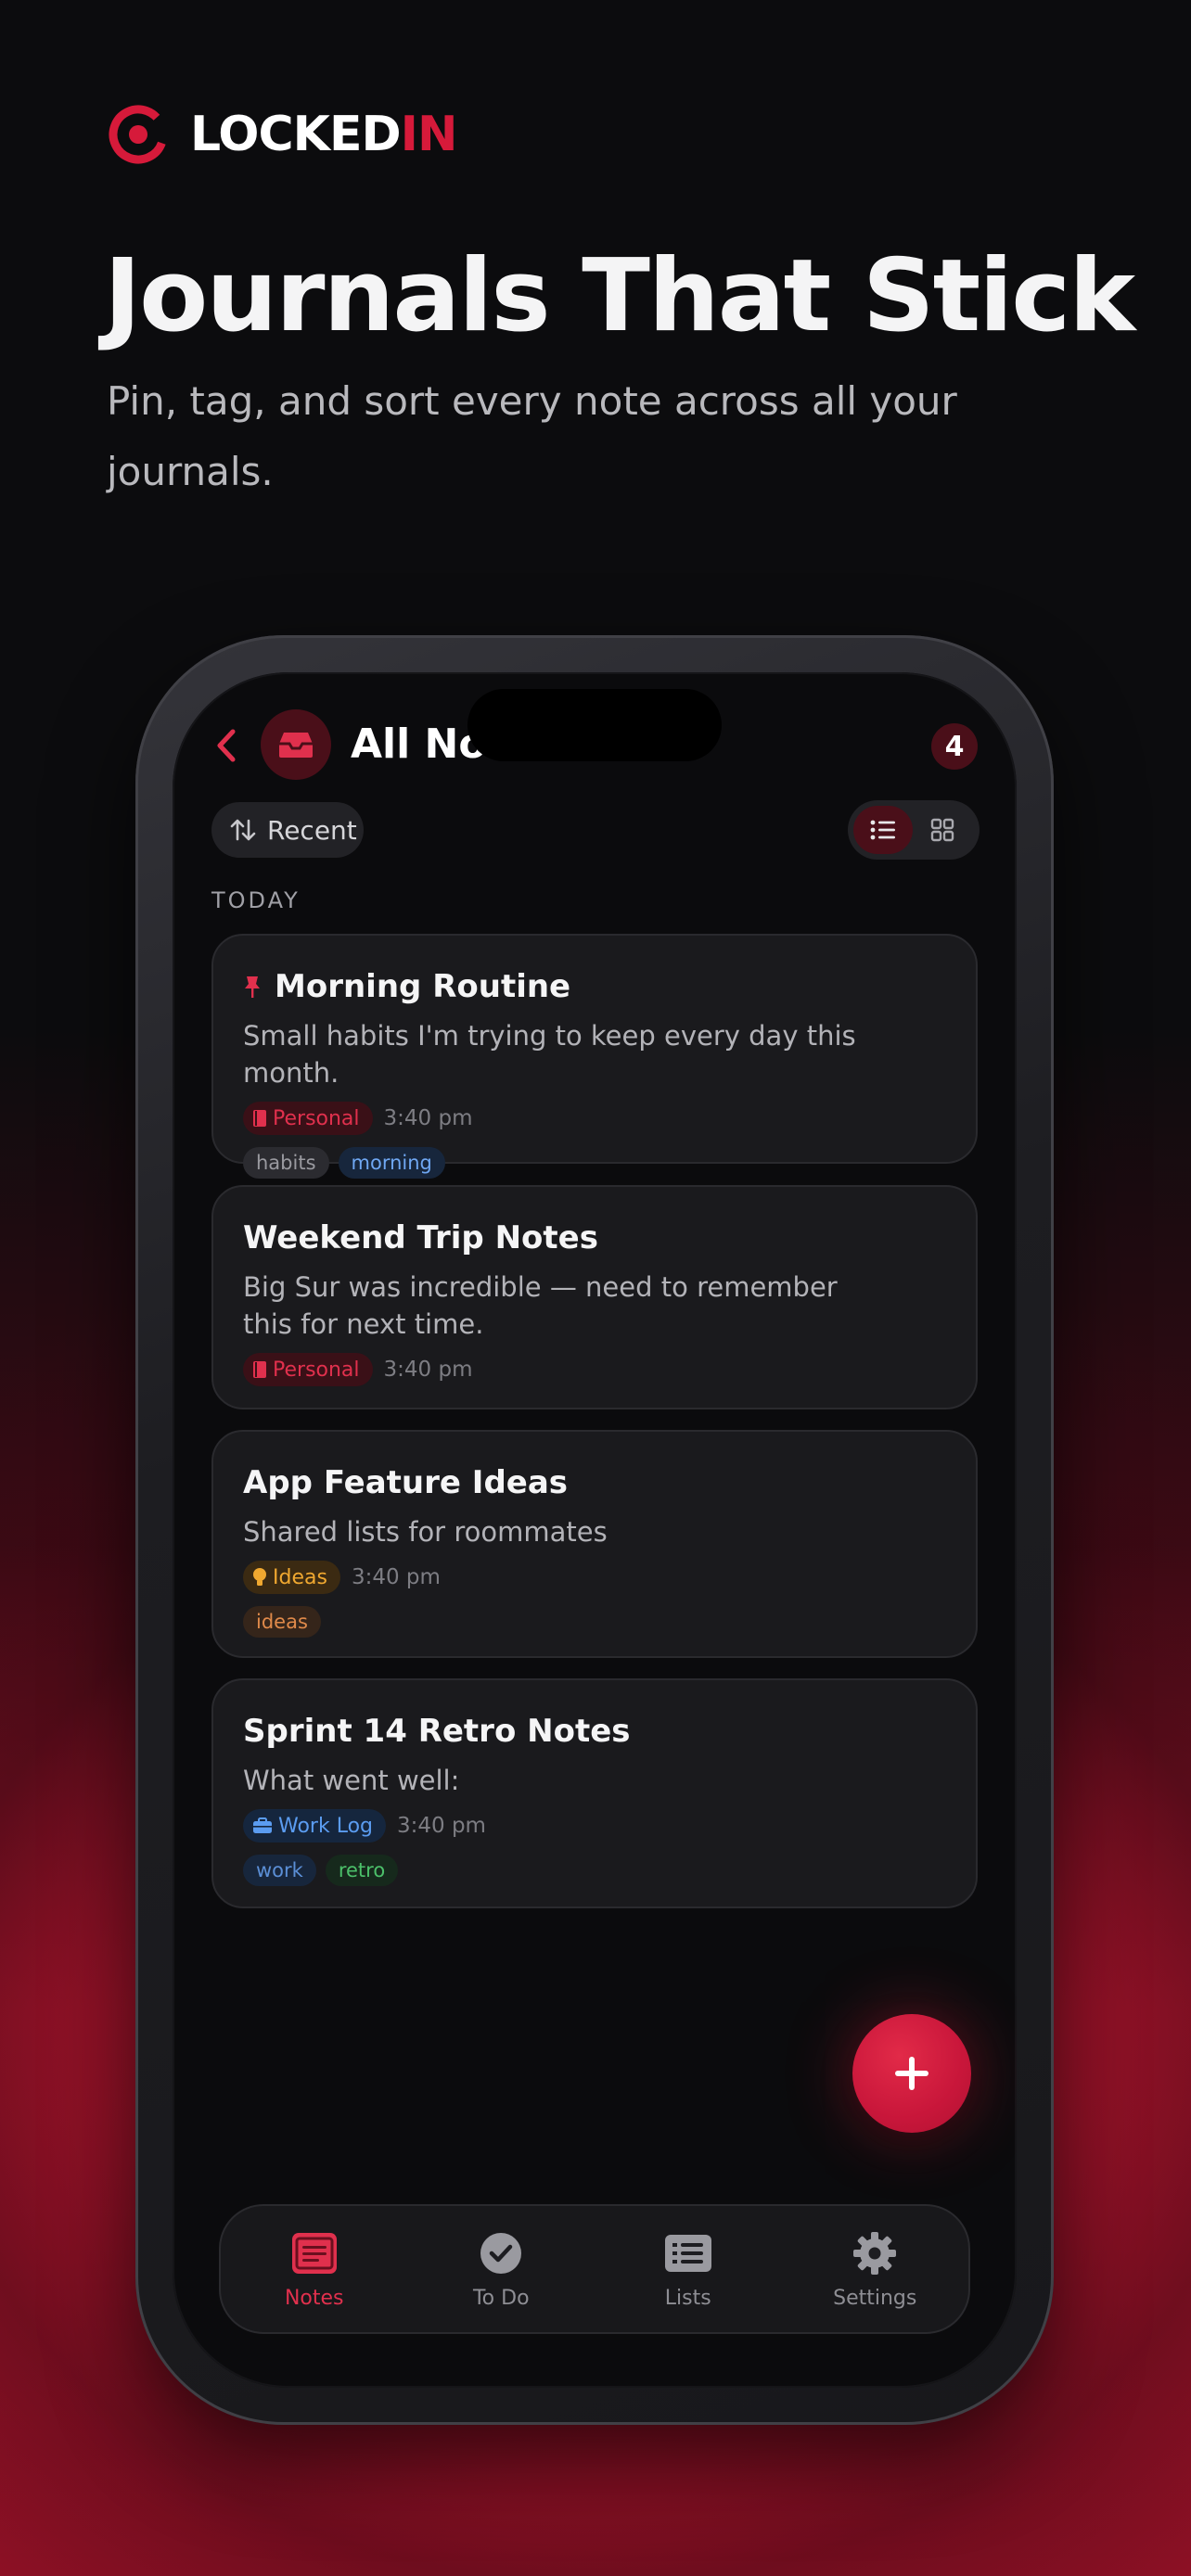 This screenshot has width=1191, height=2576. I want to click on tag-chip: ideas, so click(282, 1622).